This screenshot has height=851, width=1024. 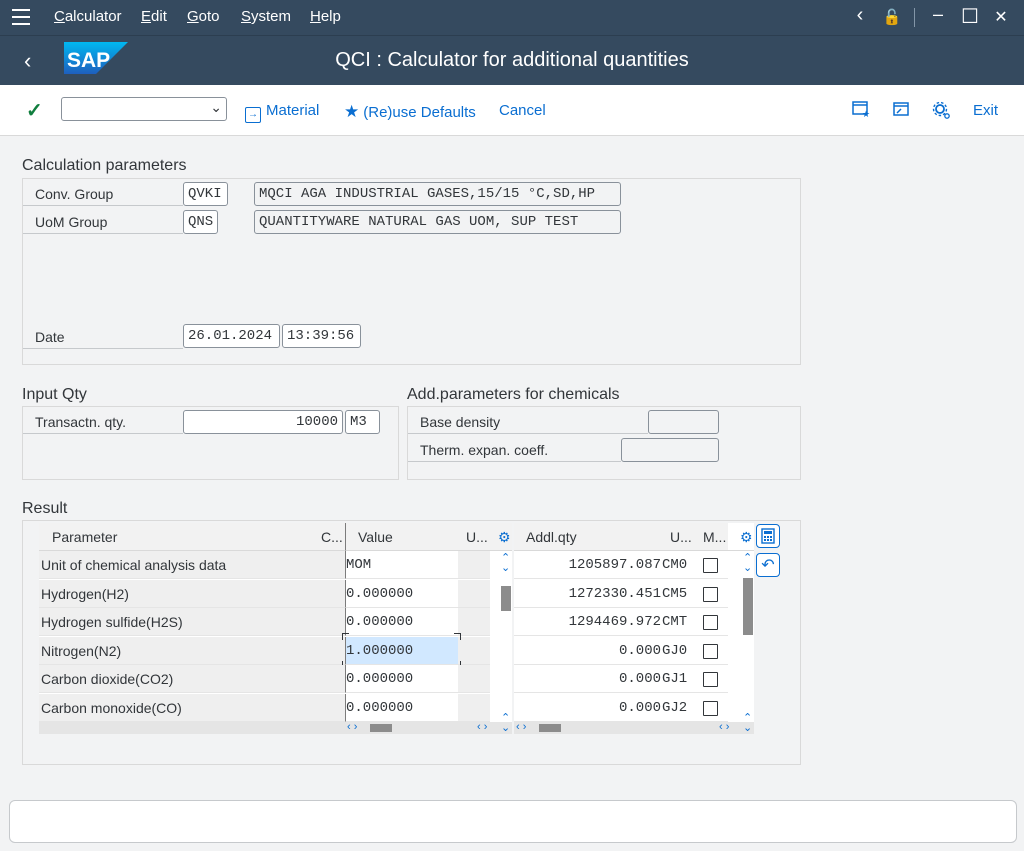 I want to click on result-title: Result, so click(x=45, y=508).